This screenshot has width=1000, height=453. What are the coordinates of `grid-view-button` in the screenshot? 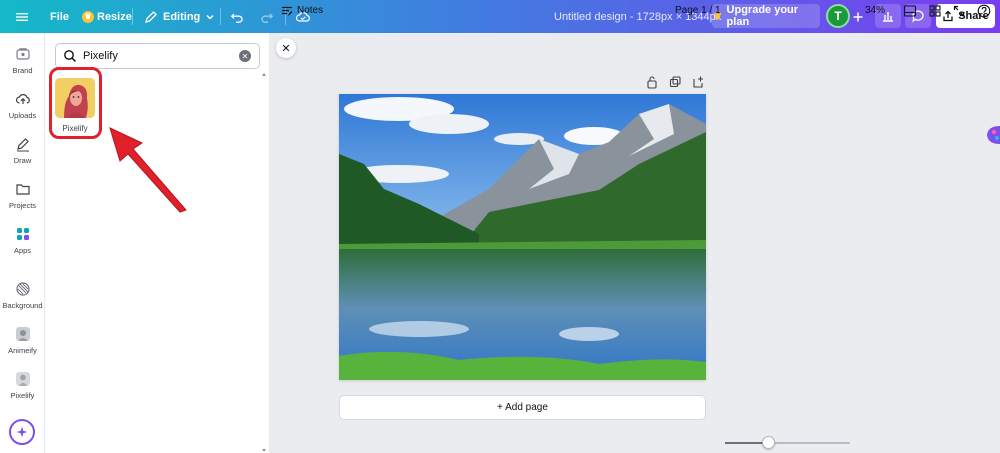 It's located at (935, 10).